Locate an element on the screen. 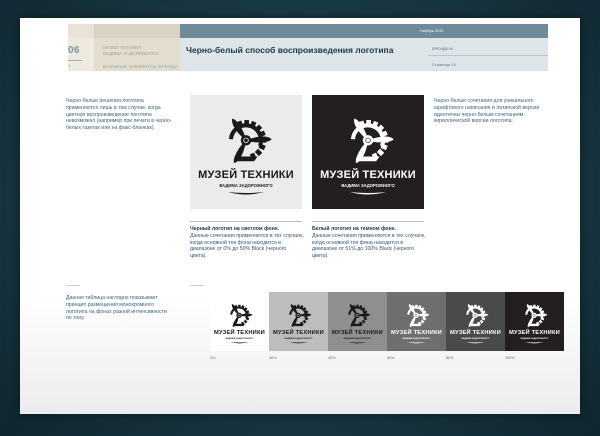  museum-logo-black: МУЗЕЙ ТЕХНИКИ ВАДИМА ЗАДОРОЖНОГО is located at coordinates (246, 152).